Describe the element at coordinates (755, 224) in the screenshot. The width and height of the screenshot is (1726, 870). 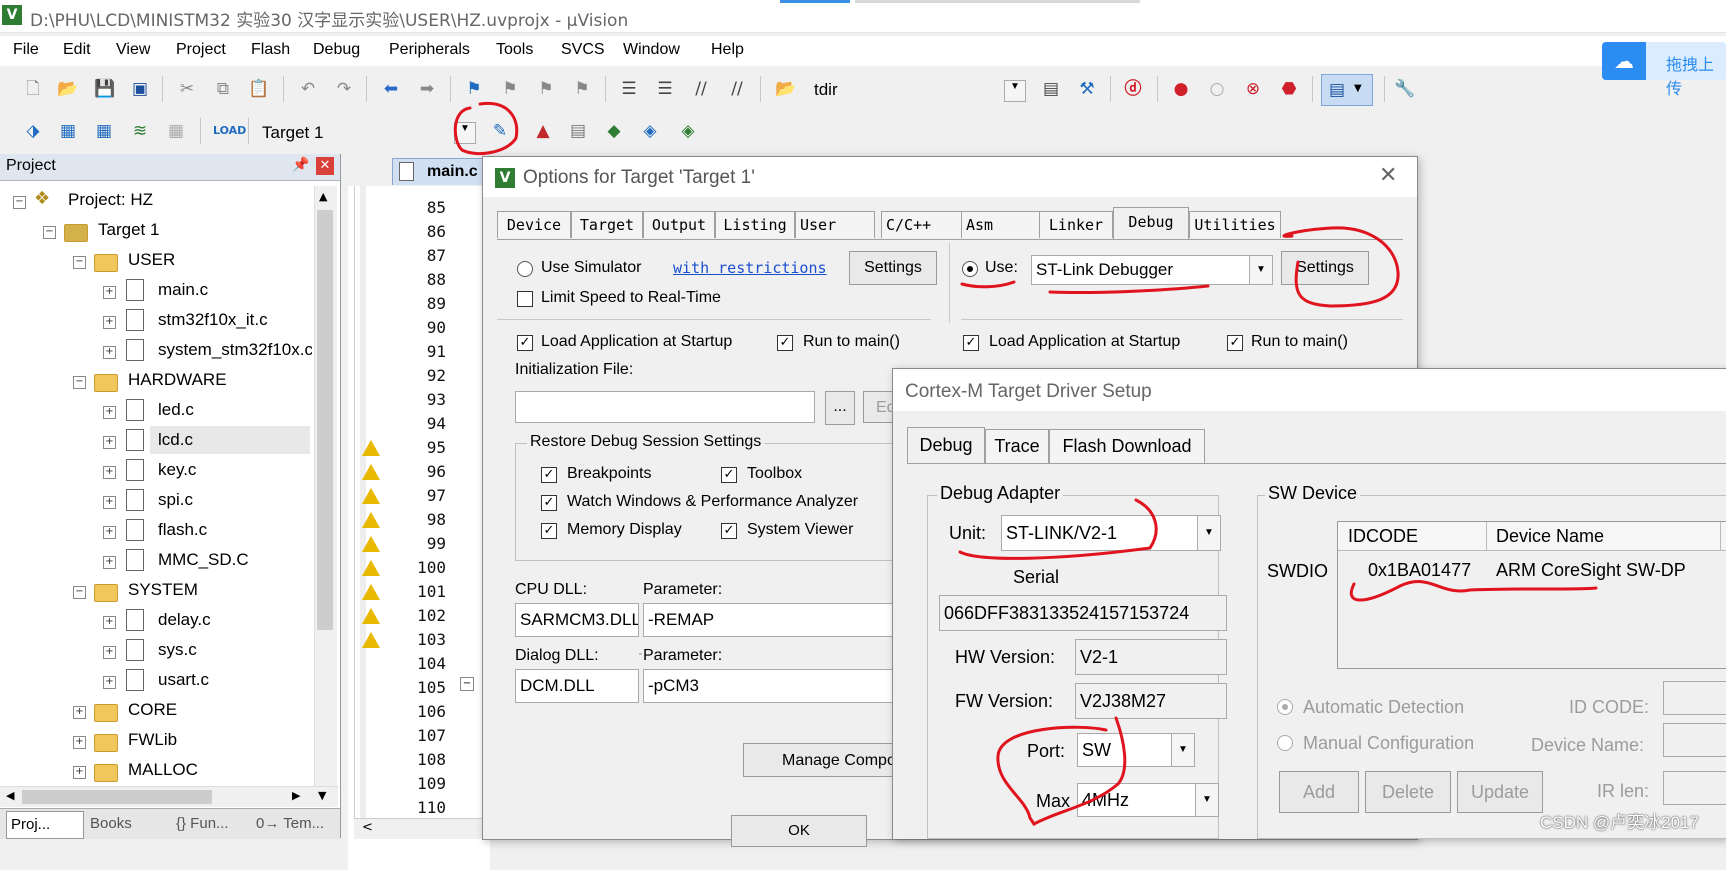
I see `tab-listing: Listing` at that location.